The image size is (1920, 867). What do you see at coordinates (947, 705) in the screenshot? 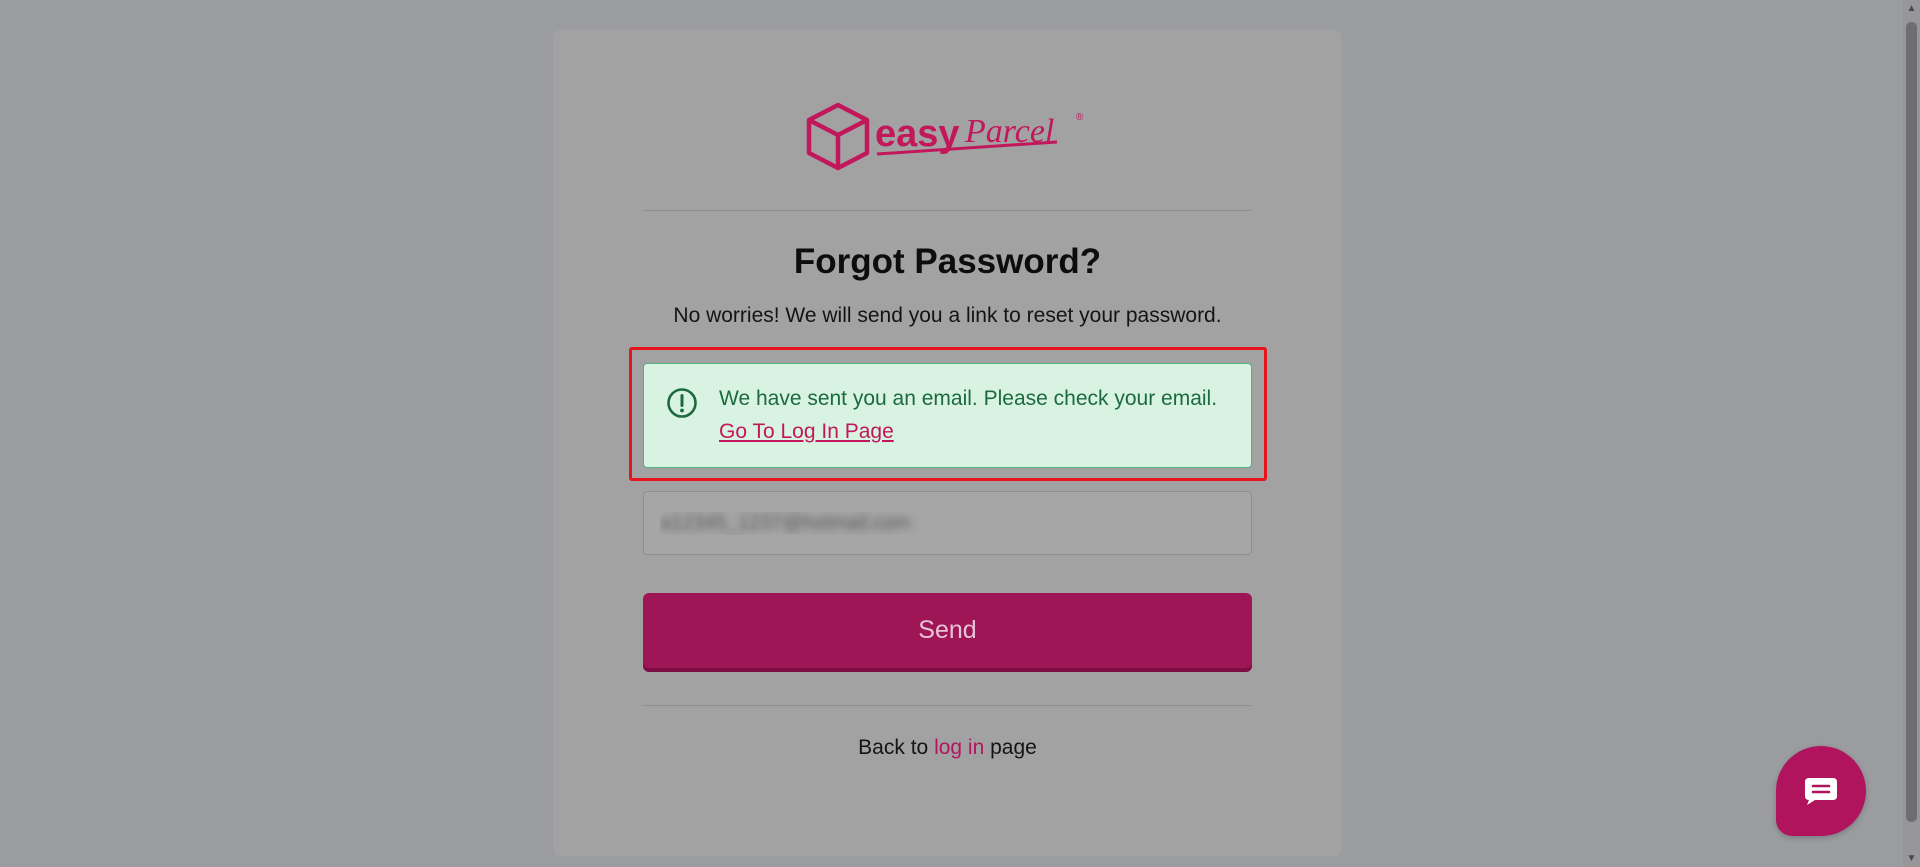
I see `bottom-divider` at bounding box center [947, 705].